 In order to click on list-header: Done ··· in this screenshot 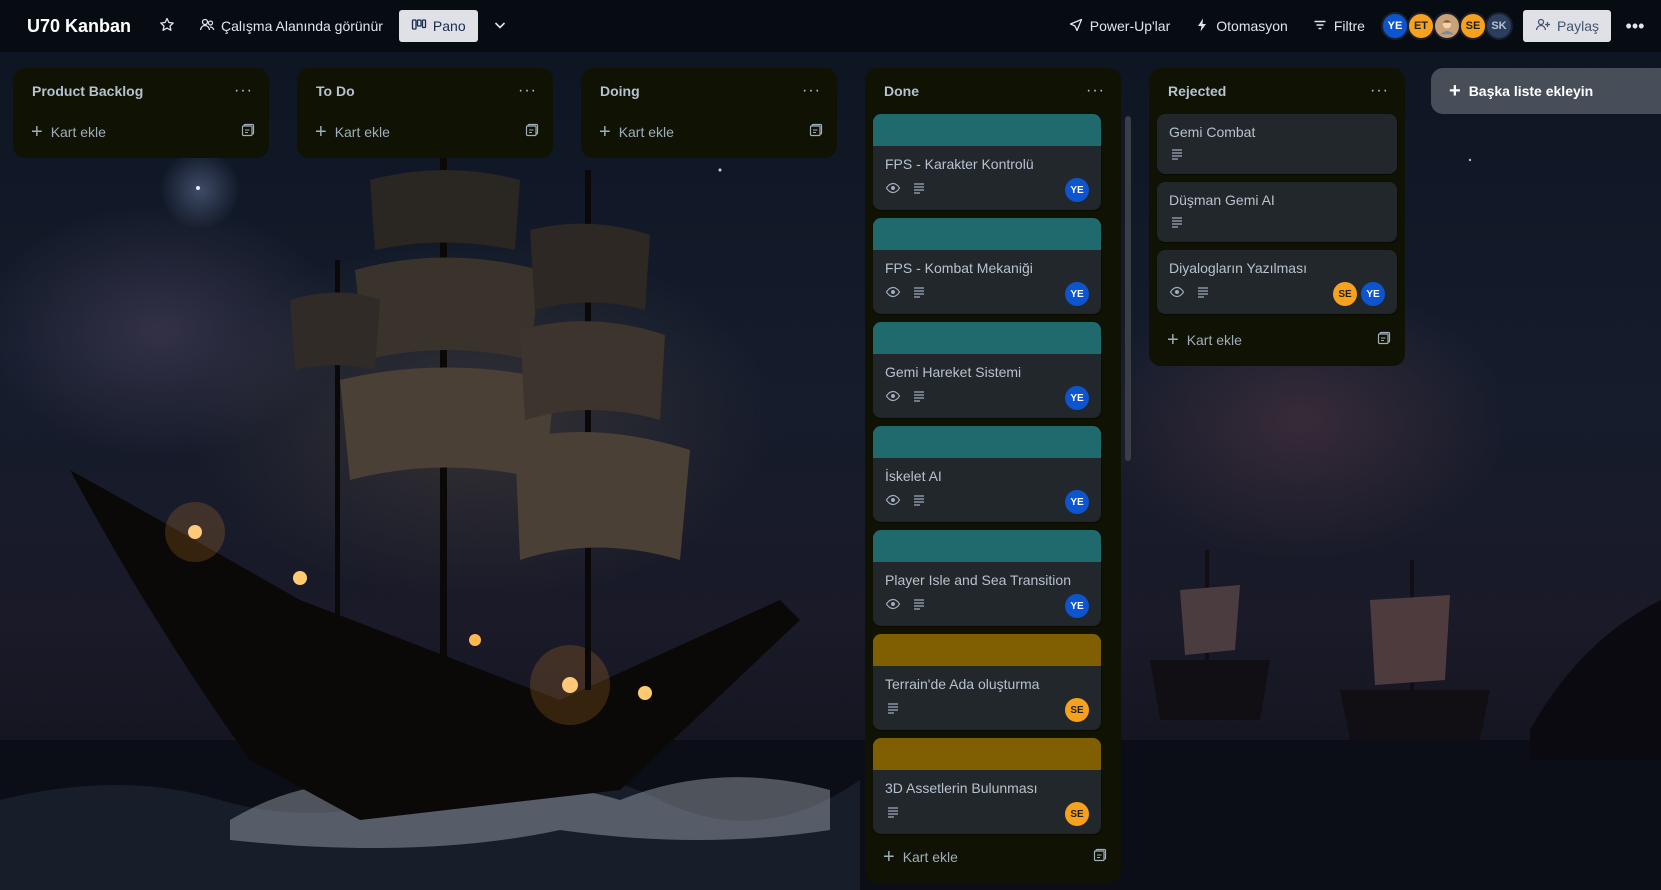, I will do `click(993, 91)`.